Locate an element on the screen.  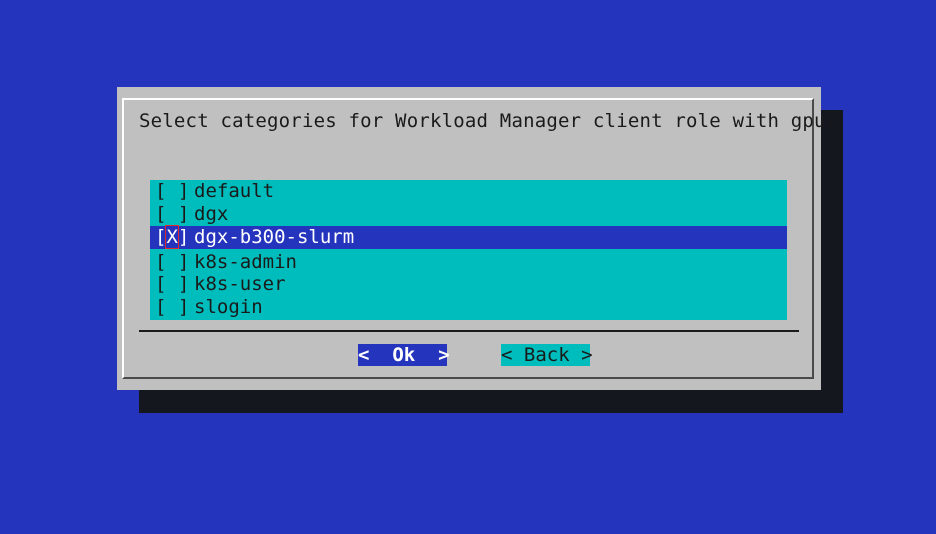
ok-button: < Ok > is located at coordinates (404, 355).